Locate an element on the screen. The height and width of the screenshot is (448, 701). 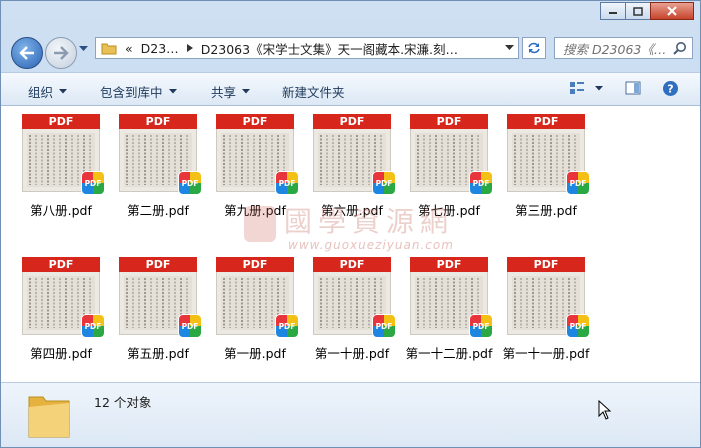
file-item: PDF PDF 第一十一册.pdf is located at coordinates (546, 309).